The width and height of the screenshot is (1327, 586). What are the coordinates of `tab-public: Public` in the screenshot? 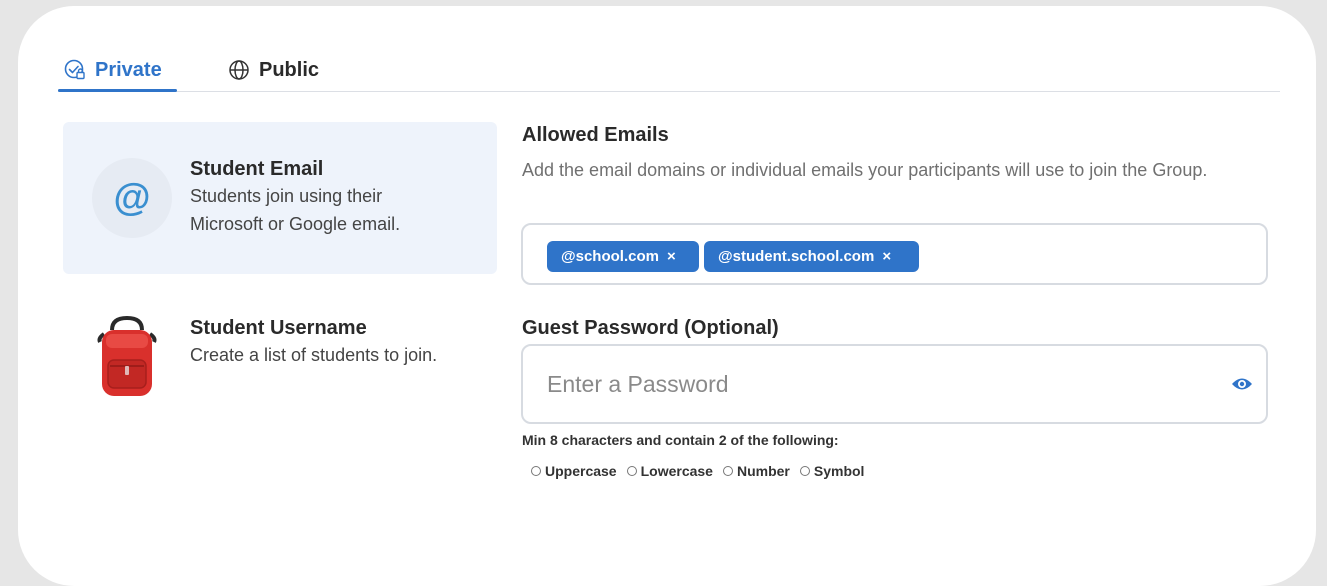 It's located at (273, 70).